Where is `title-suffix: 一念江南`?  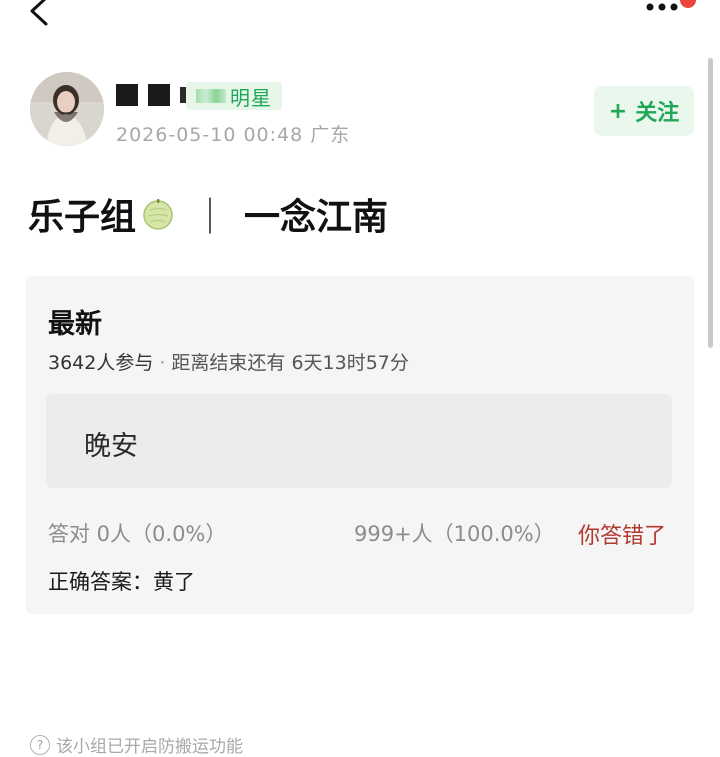
title-suffix: 一念江南 is located at coordinates (316, 217).